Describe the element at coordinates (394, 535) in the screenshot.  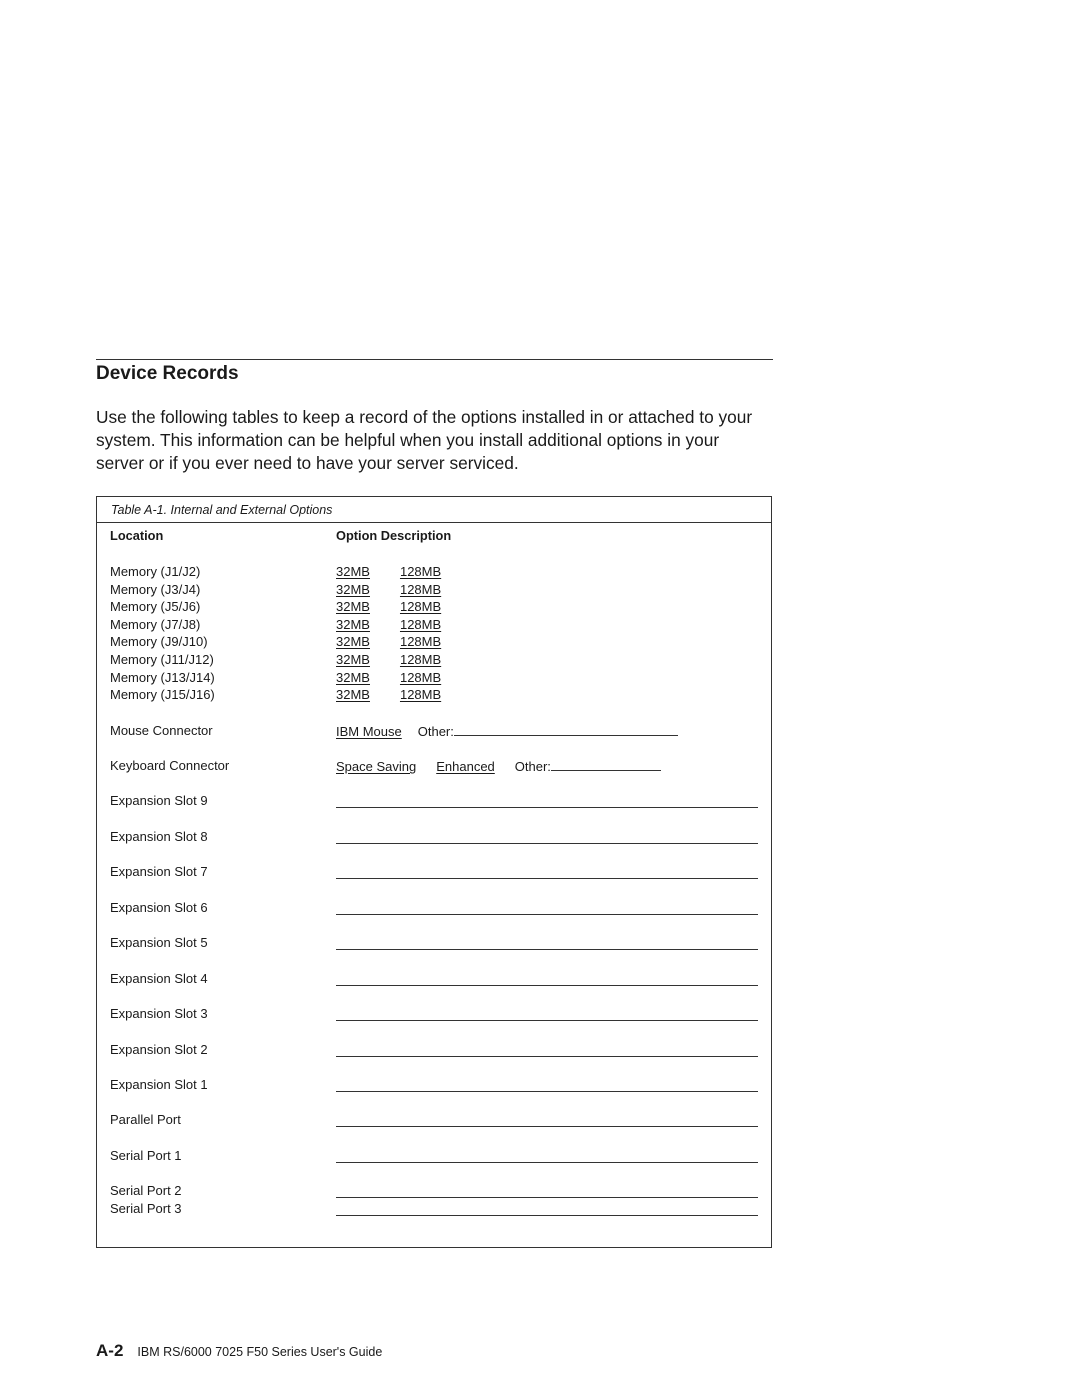
I see `column-header-description: Option Description` at that location.